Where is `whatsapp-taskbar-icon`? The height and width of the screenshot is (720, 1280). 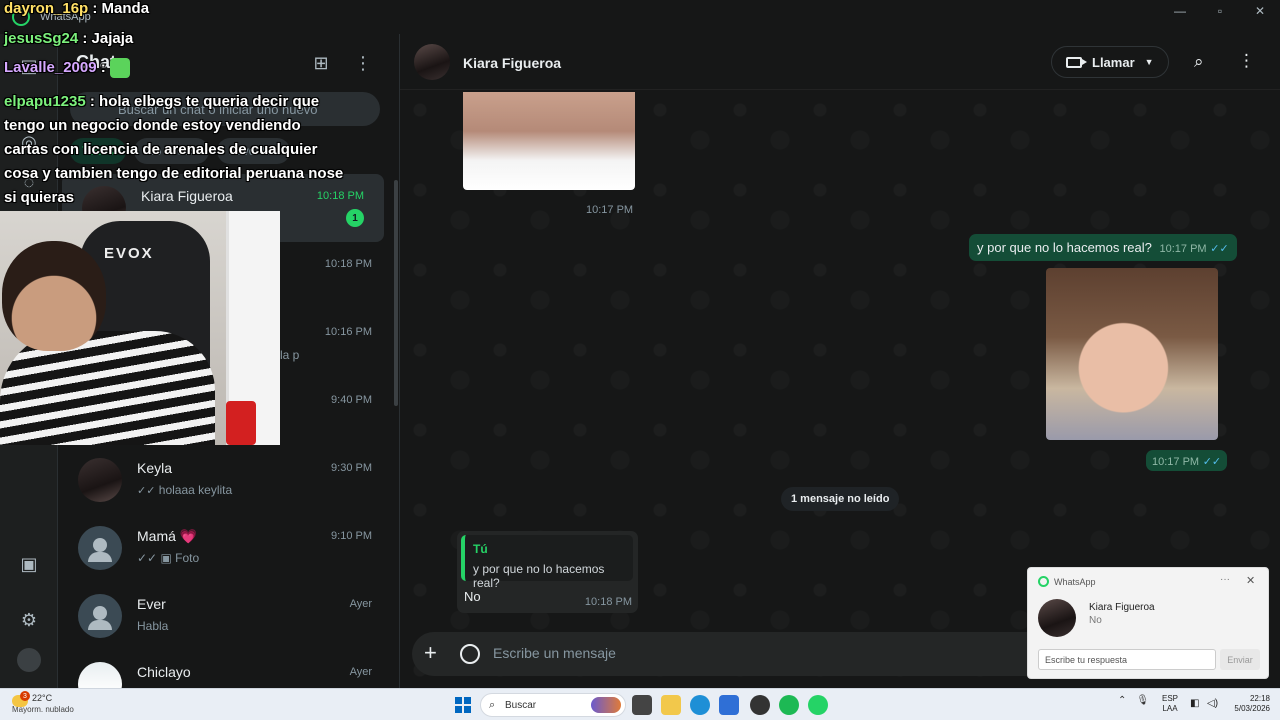 whatsapp-taskbar-icon is located at coordinates (818, 705).